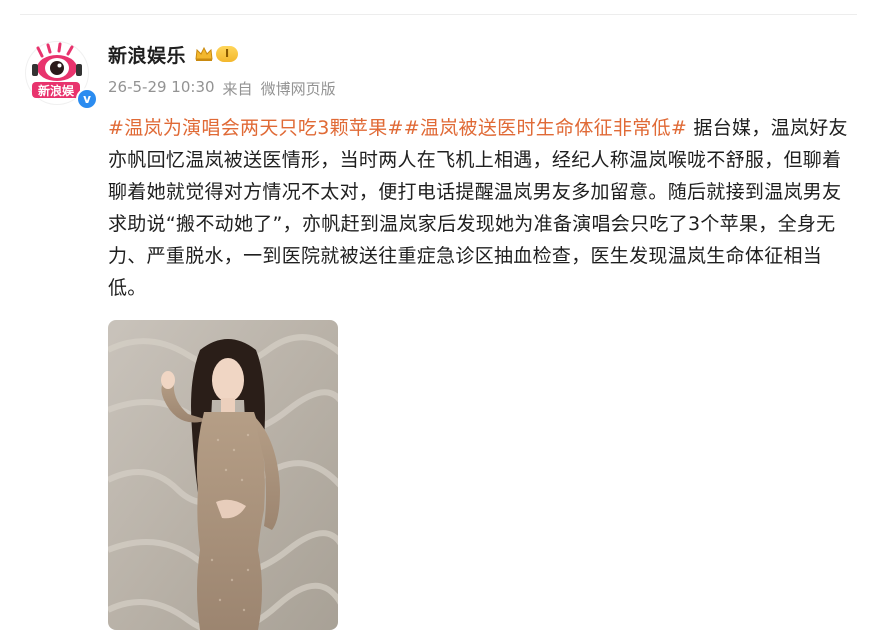 This screenshot has height=637, width=877. What do you see at coordinates (298, 89) in the screenshot?
I see `post-source: 微博网页版` at bounding box center [298, 89].